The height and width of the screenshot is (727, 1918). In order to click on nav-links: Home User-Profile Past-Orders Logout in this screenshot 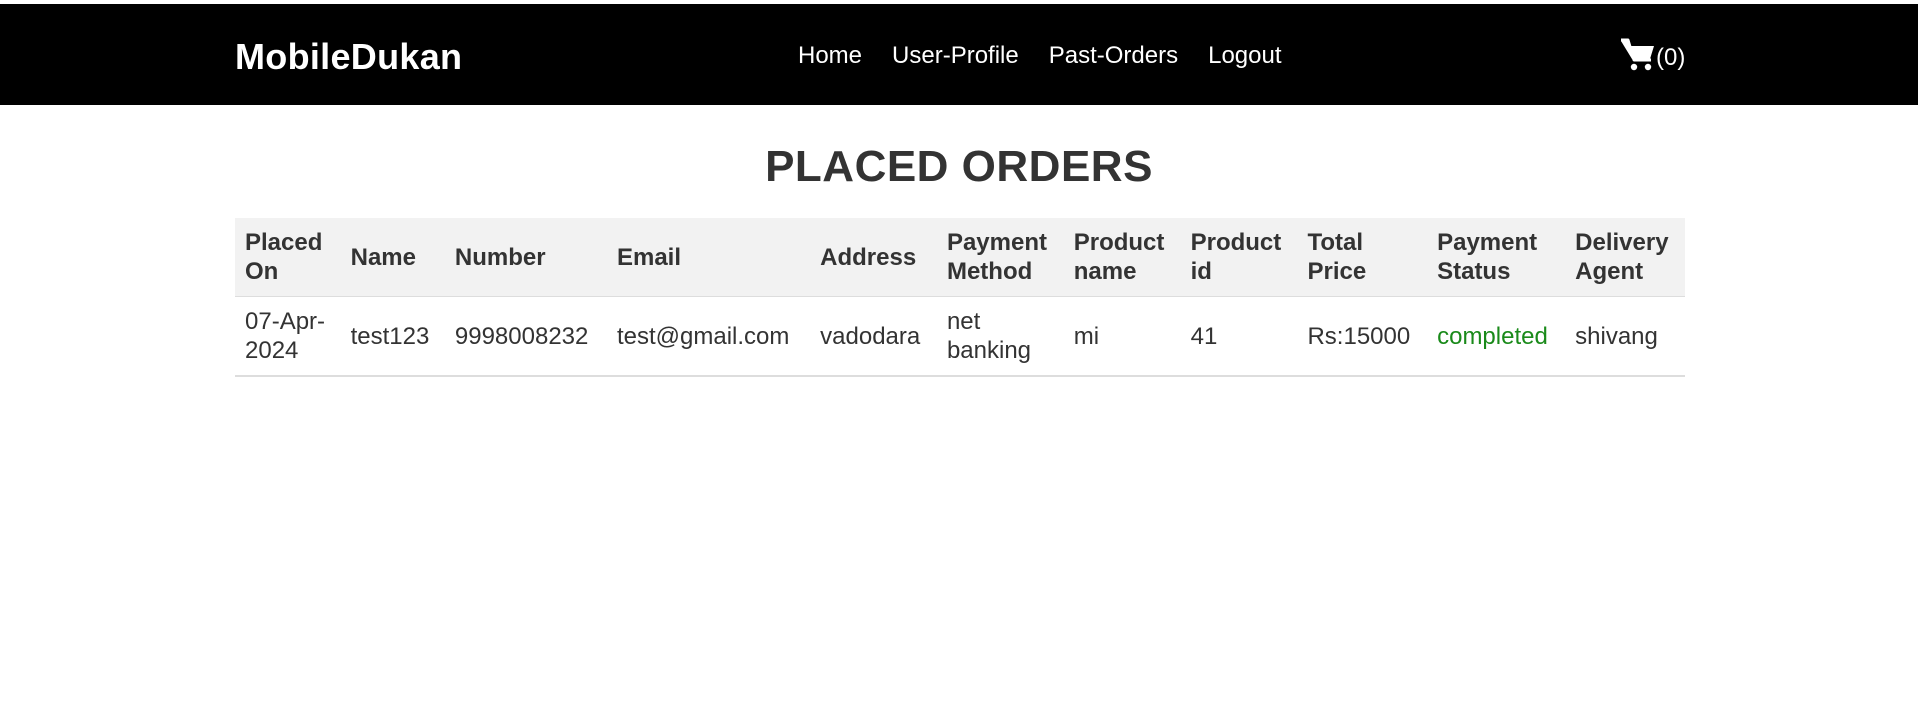, I will do `click(1055, 56)`.